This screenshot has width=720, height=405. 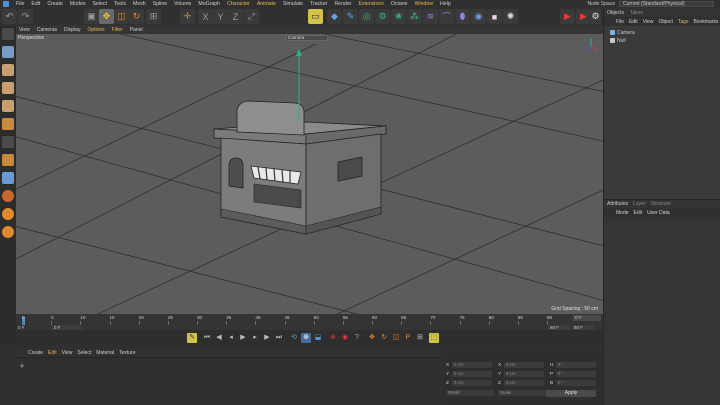 What do you see at coordinates (8, 124) in the screenshot?
I see `texture-mode-icon` at bounding box center [8, 124].